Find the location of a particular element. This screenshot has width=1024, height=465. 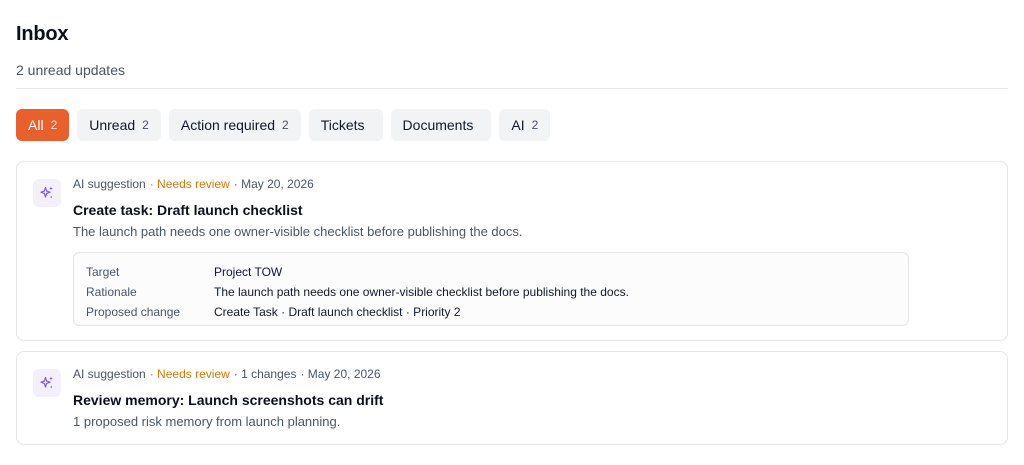

change-count: · 1 changes is located at coordinates (265, 374).